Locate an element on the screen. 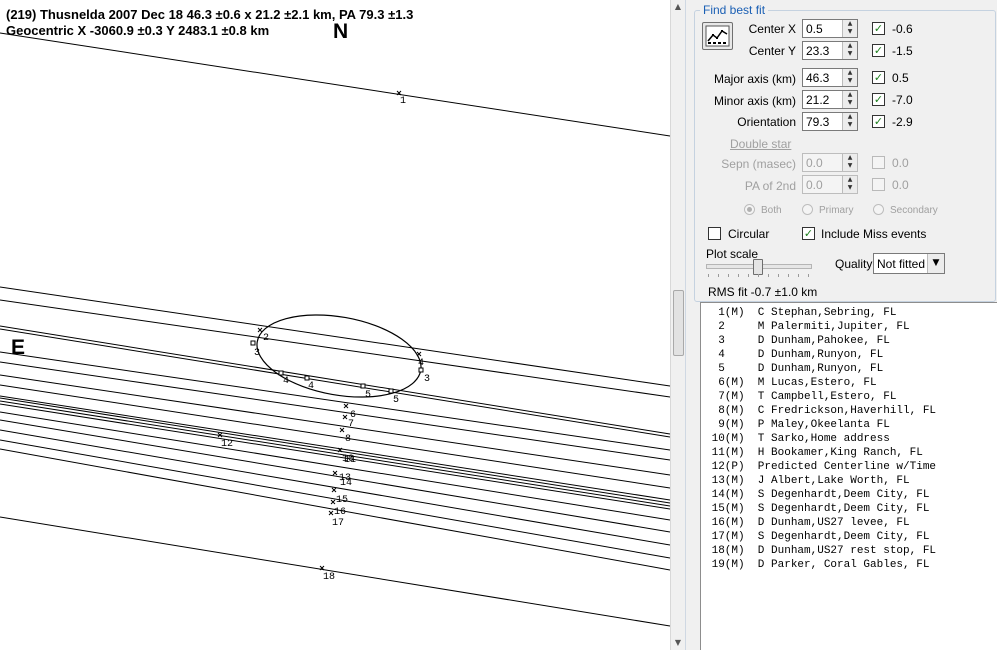  center-y-label: Center Y is located at coordinates (772, 51).